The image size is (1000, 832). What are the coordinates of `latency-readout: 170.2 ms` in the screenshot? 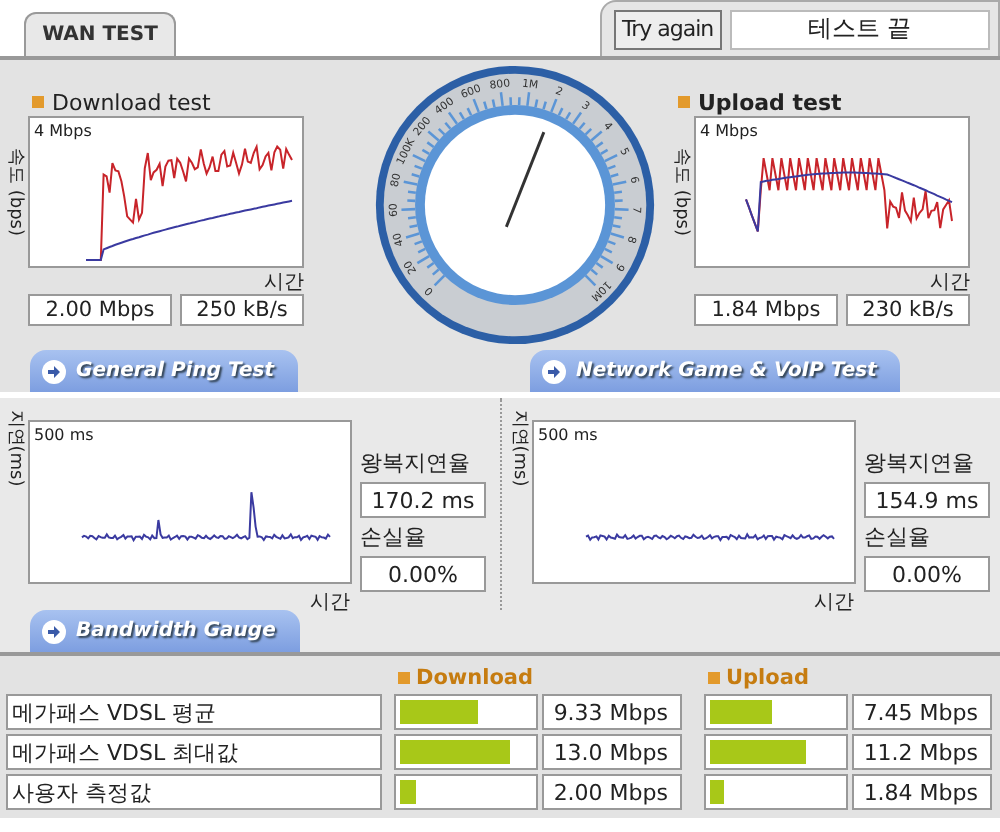 It's located at (423, 500).